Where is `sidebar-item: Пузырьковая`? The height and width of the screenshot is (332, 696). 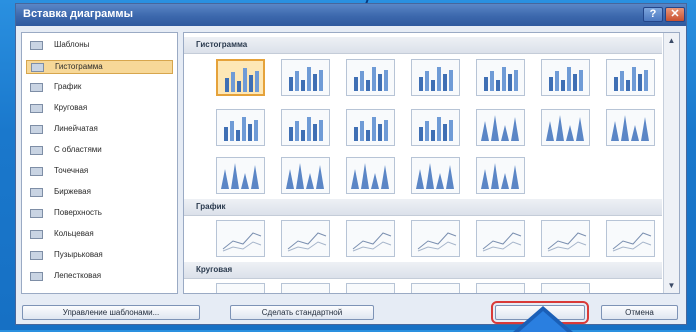 sidebar-item: Пузырьковая is located at coordinates (99, 256).